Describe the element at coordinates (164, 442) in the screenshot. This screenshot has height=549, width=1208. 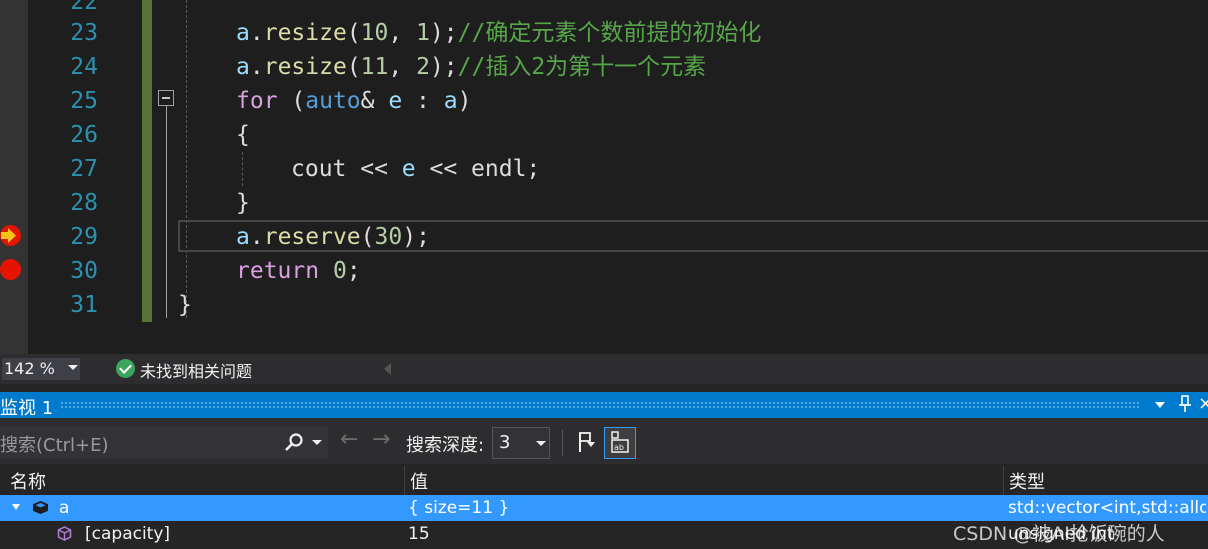
I see `search-input: 搜索(Ctrl+E)` at that location.